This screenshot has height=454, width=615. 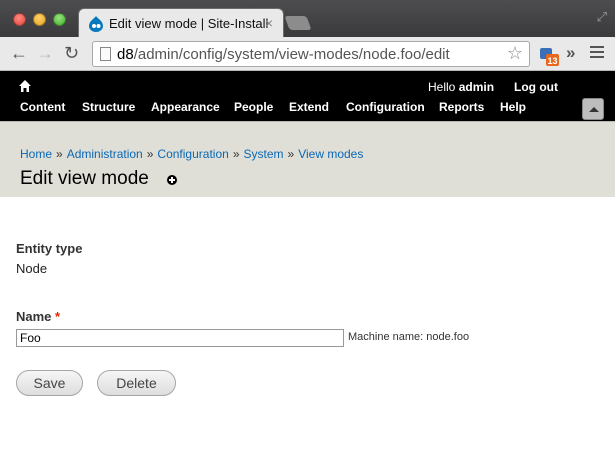 I want to click on window-minimize-button, so click(x=39, y=19).